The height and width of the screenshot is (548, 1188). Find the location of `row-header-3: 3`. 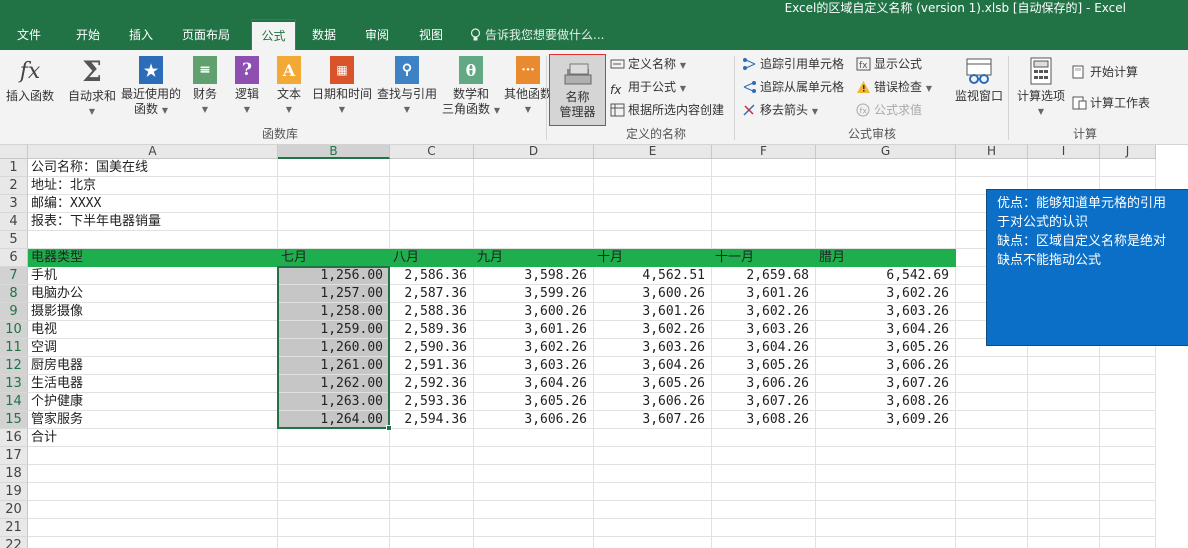

row-header-3: 3 is located at coordinates (14, 204).